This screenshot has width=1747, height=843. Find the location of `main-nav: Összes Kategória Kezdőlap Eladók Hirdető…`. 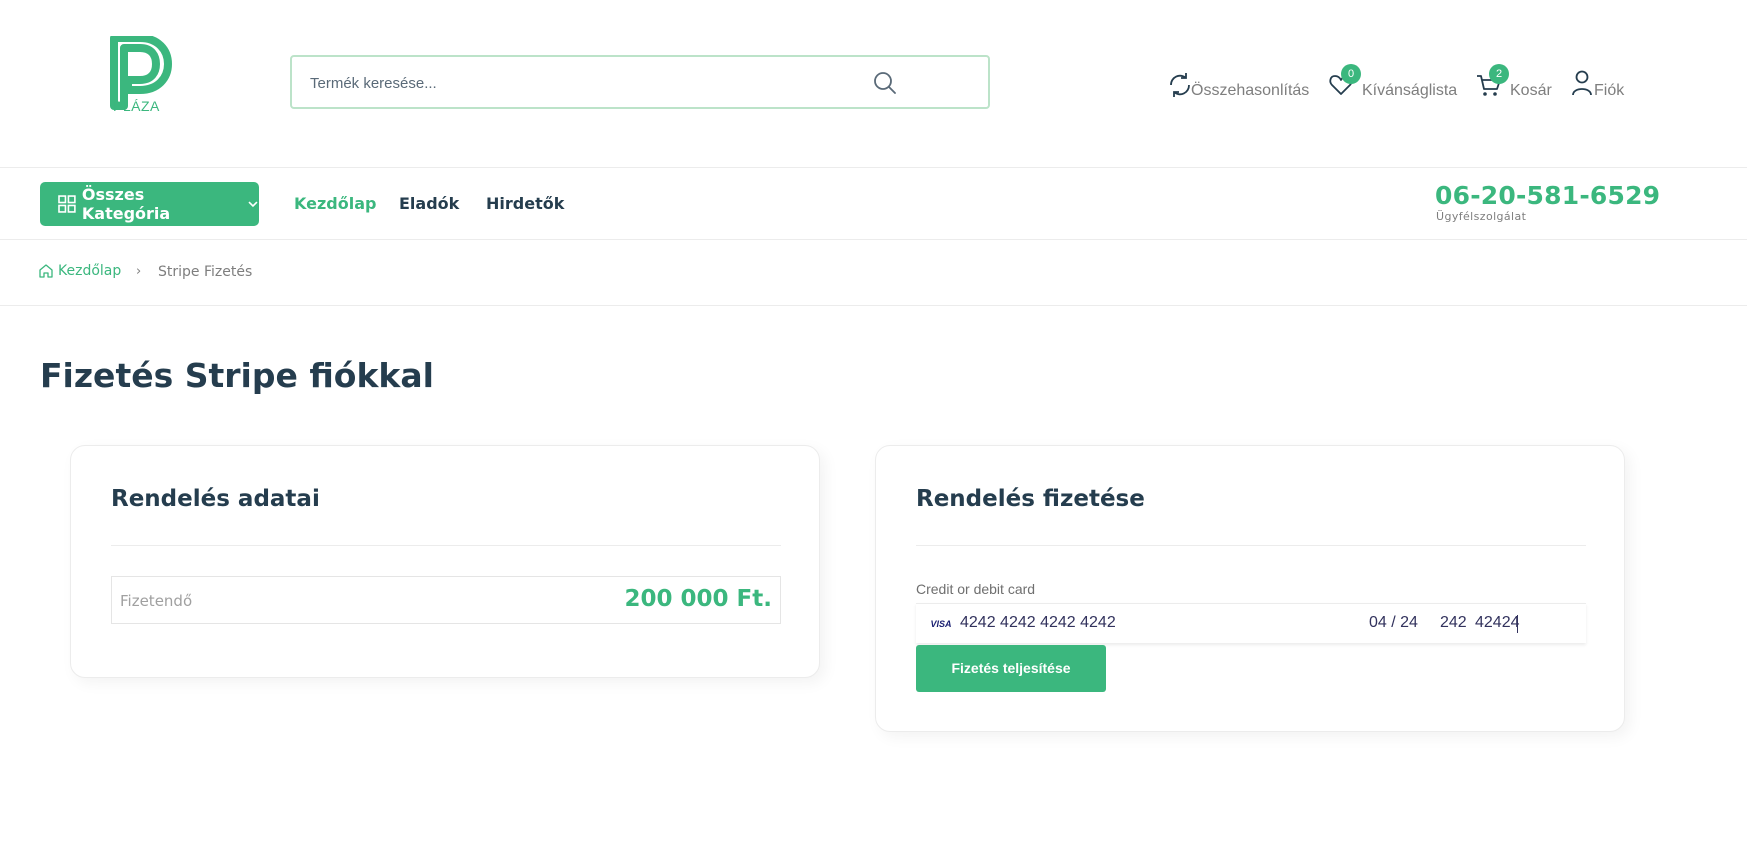

main-nav: Összes Kategória Kezdőlap Eladók Hirdető… is located at coordinates (873, 204).